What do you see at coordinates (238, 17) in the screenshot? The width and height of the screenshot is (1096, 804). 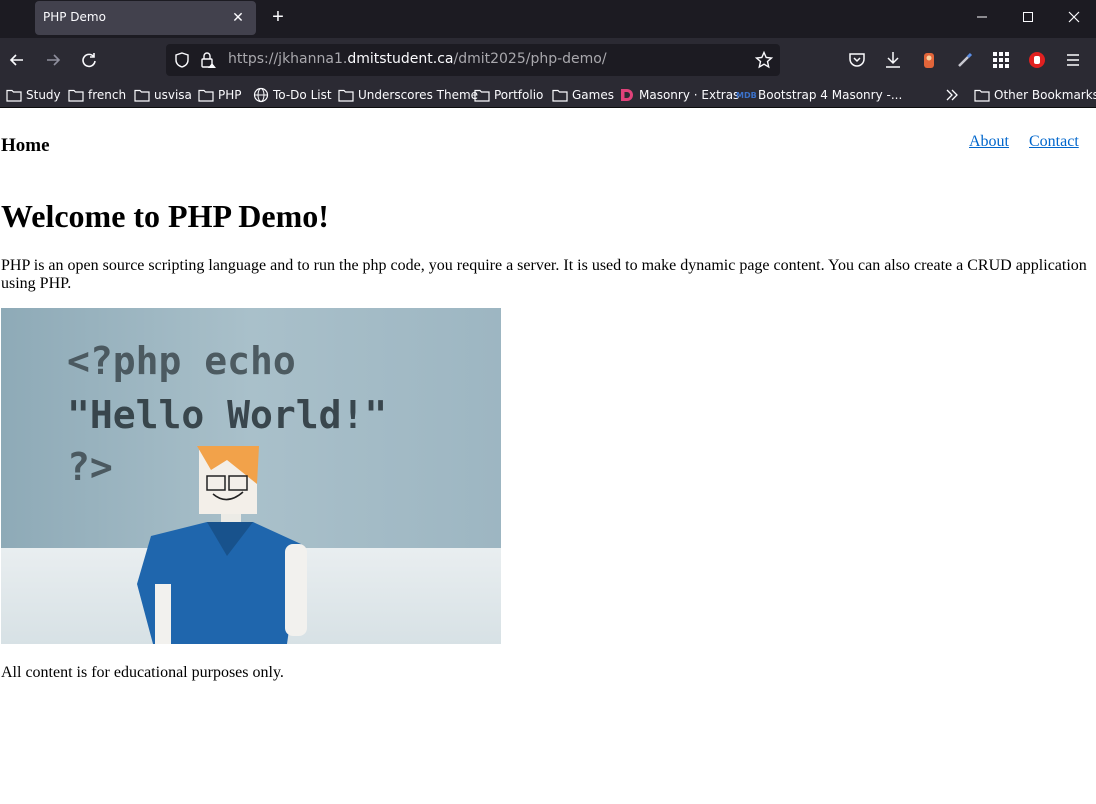 I see `close-tab-icon: ✕` at bounding box center [238, 17].